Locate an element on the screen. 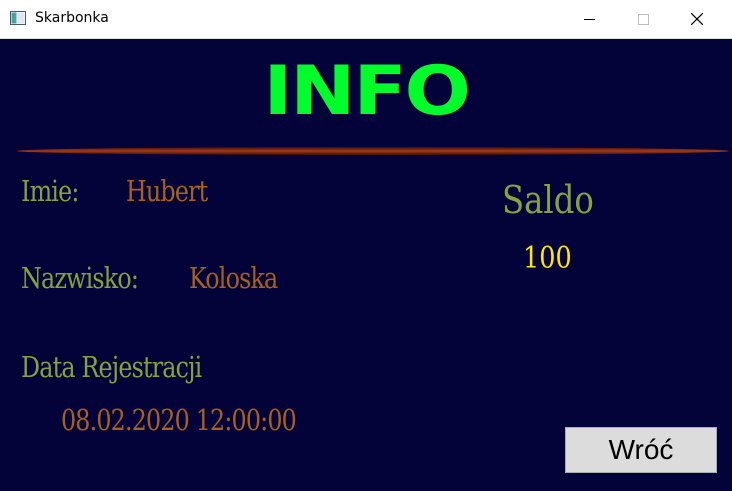 The height and width of the screenshot is (491, 732). minimize-icon is located at coordinates (589, 19).